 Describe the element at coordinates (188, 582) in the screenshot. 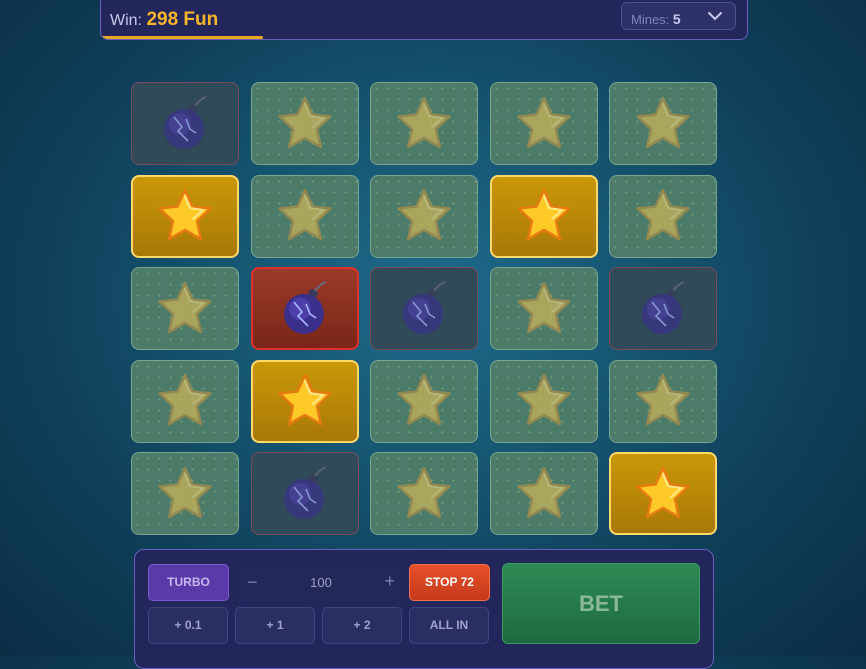

I see `turbo-button: TURBO` at that location.